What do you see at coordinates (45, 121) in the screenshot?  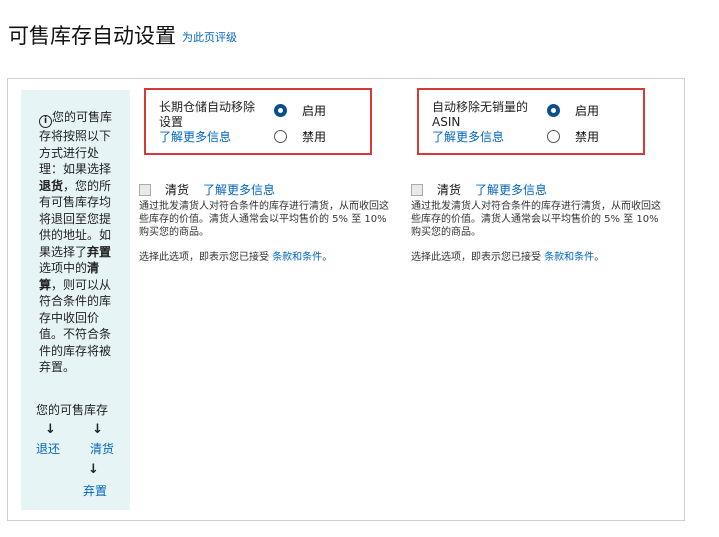 I see `info-icon: i` at bounding box center [45, 121].